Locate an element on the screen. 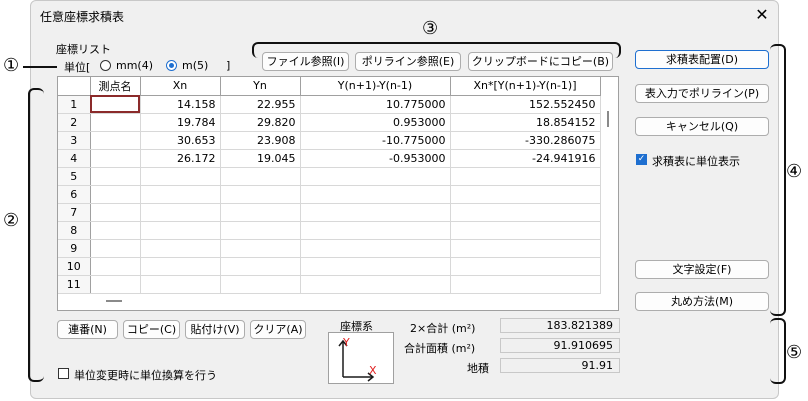 This screenshot has height=401, width=808. cell-dy: 0.953000 is located at coordinates (375, 122).